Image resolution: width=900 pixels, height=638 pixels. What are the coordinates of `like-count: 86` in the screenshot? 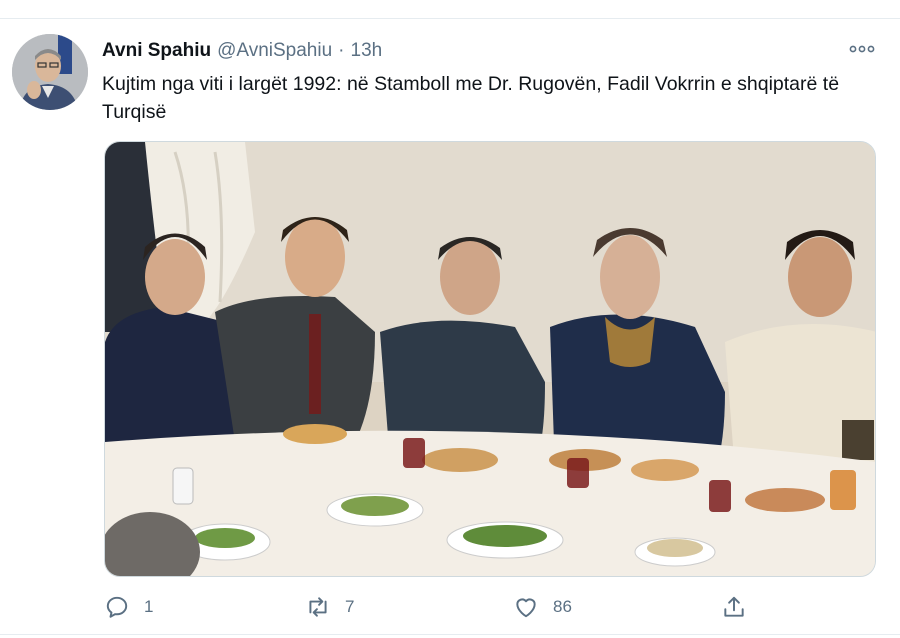 It's located at (562, 606).